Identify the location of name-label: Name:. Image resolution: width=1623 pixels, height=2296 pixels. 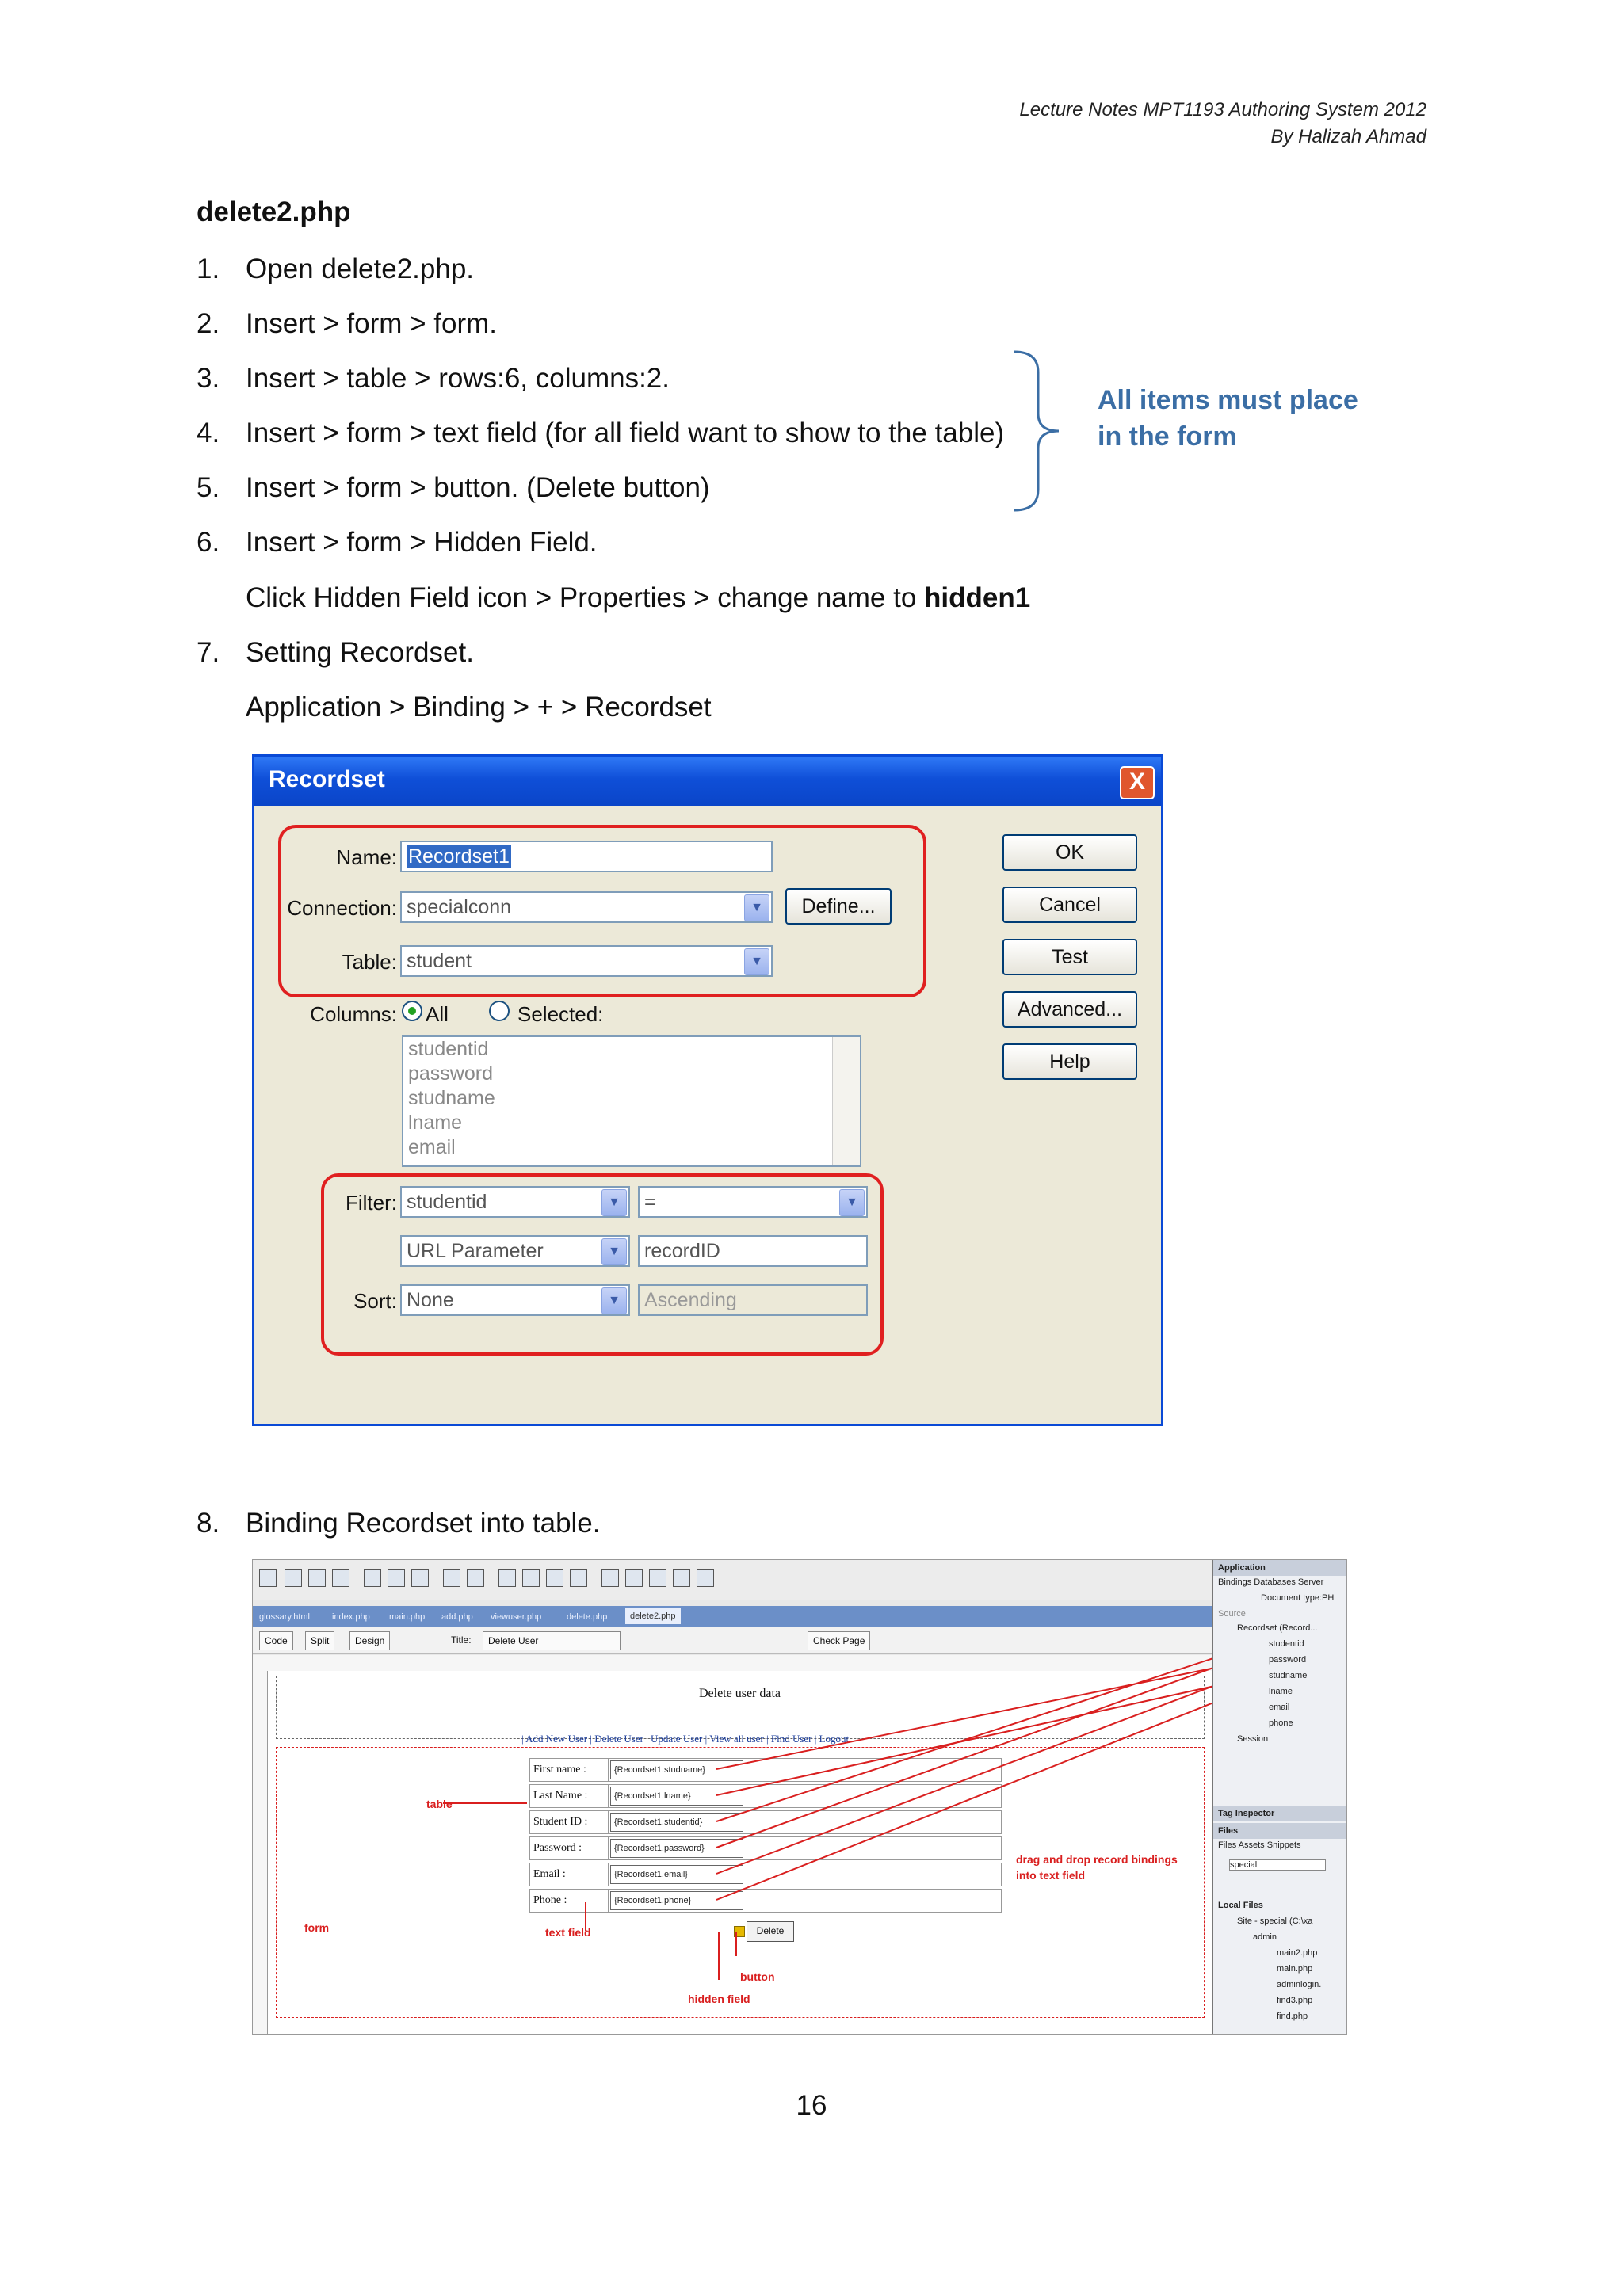
(367, 857).